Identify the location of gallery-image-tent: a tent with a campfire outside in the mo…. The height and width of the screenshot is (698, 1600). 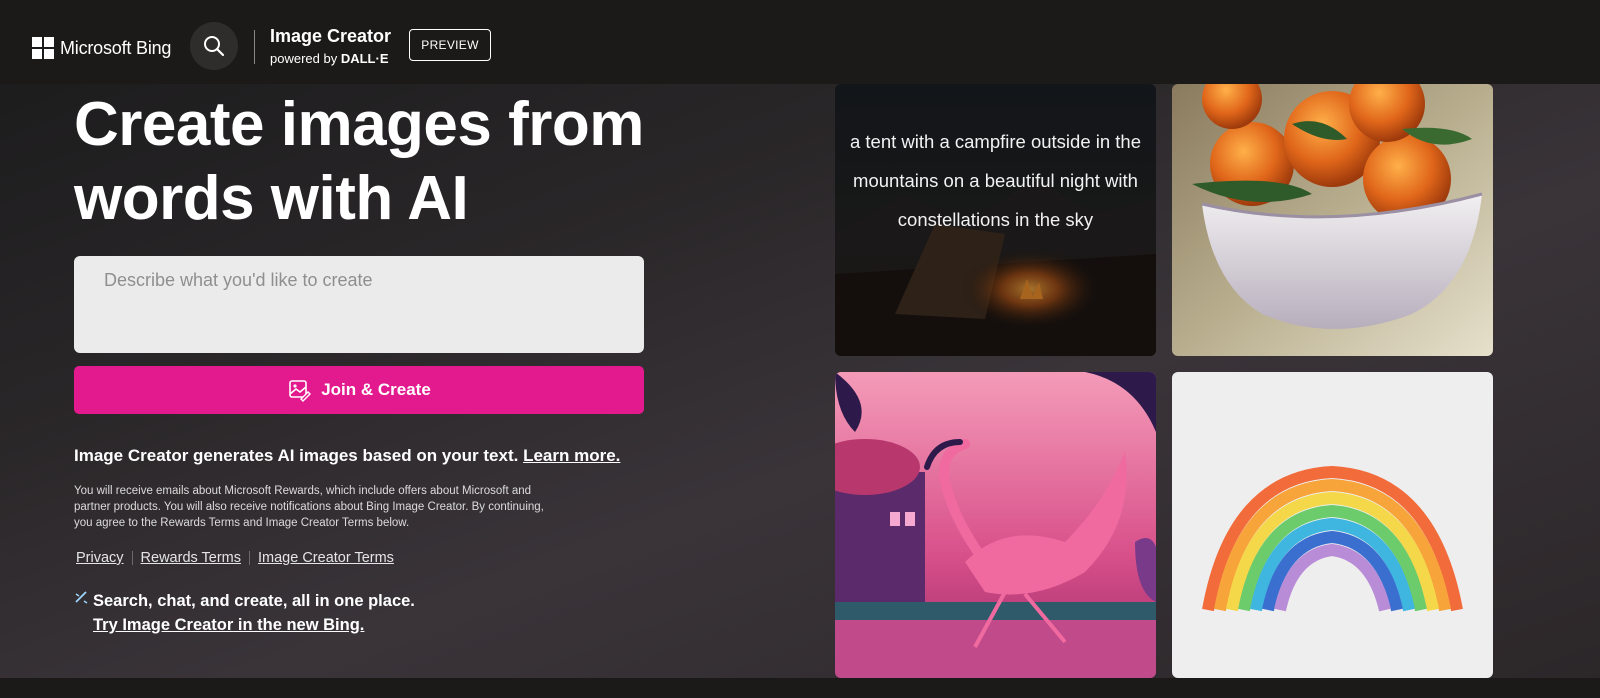
(995, 220).